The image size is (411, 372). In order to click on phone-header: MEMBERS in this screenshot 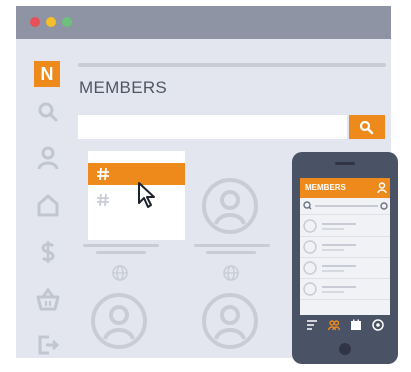, I will do `click(345, 188)`.